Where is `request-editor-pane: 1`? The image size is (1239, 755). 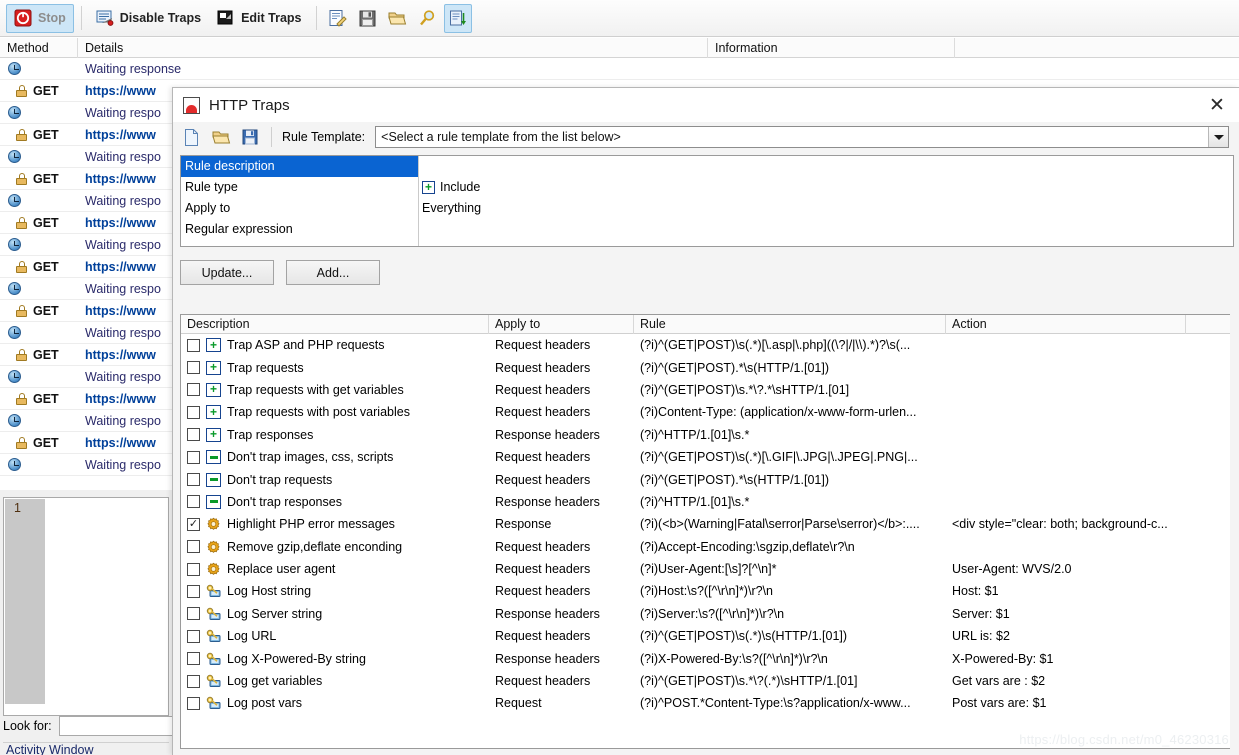 request-editor-pane: 1 is located at coordinates (86, 606).